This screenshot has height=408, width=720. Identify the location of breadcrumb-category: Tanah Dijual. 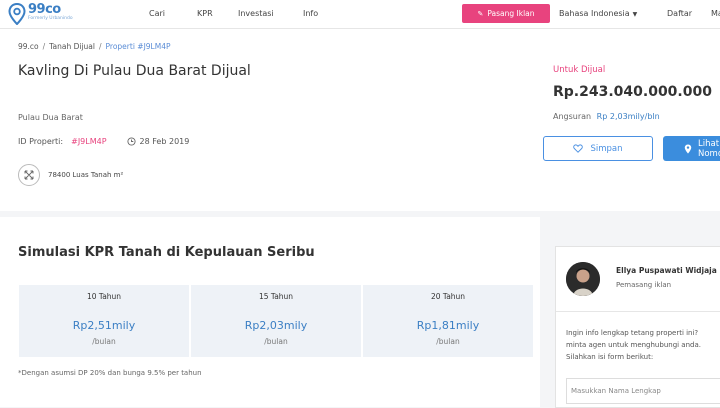
(72, 46).